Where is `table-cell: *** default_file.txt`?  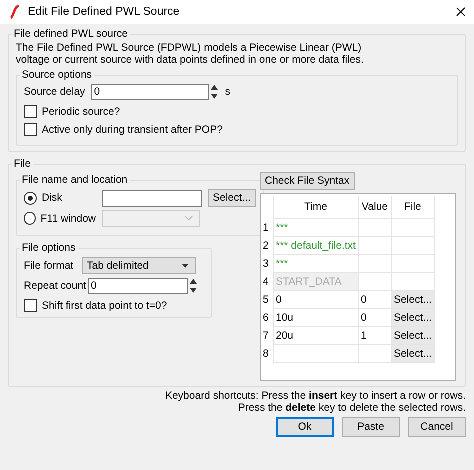 table-cell: *** default_file.txt is located at coordinates (316, 245).